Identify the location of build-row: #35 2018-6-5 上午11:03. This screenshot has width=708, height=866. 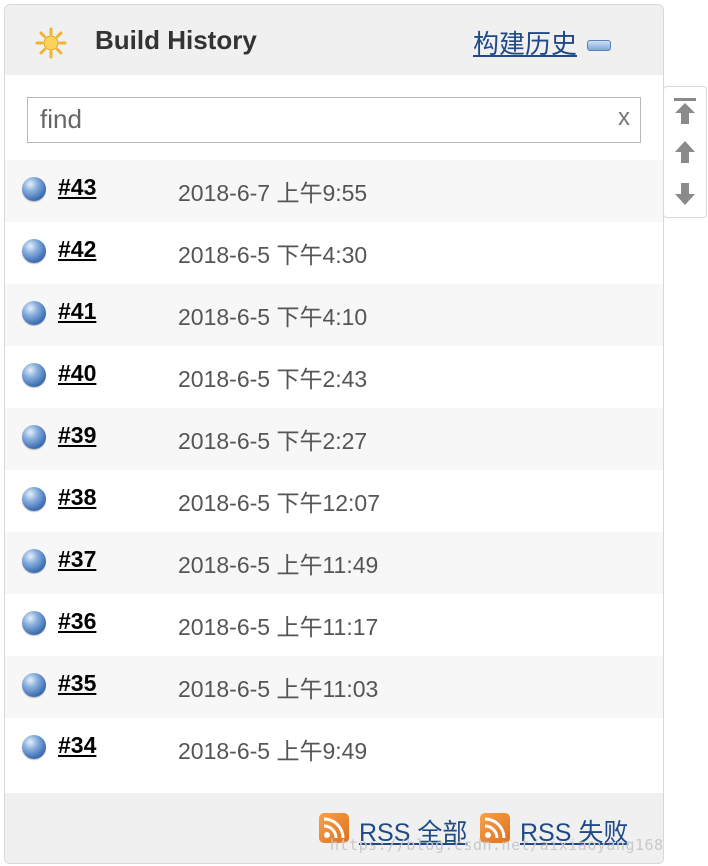
(334, 687).